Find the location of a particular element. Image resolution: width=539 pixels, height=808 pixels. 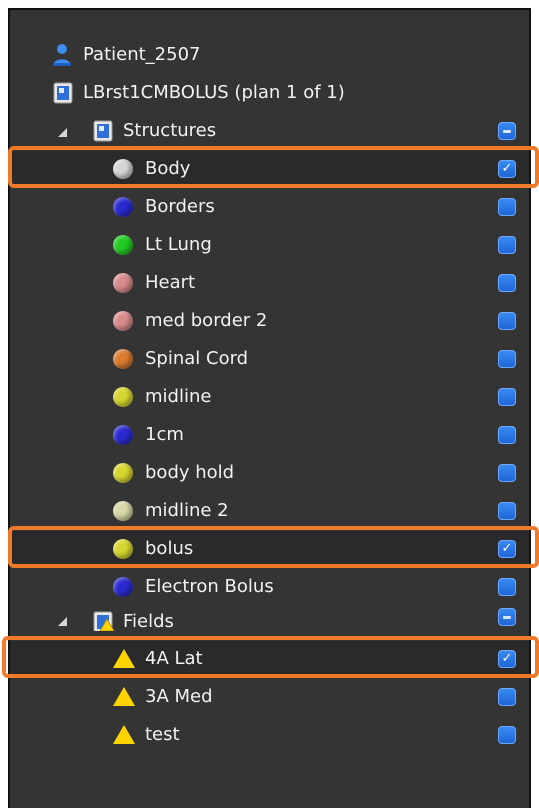

tree-node-plan: LBrst1CMBOLUS (plan 1 of 1) is located at coordinates (269, 93).